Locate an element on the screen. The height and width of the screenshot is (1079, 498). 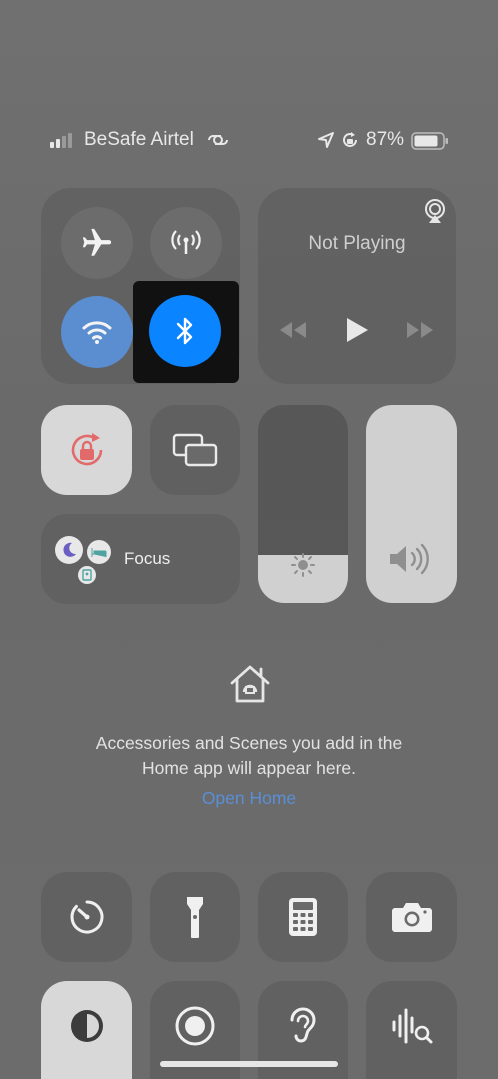
cellular-data-toggle is located at coordinates (186, 243).